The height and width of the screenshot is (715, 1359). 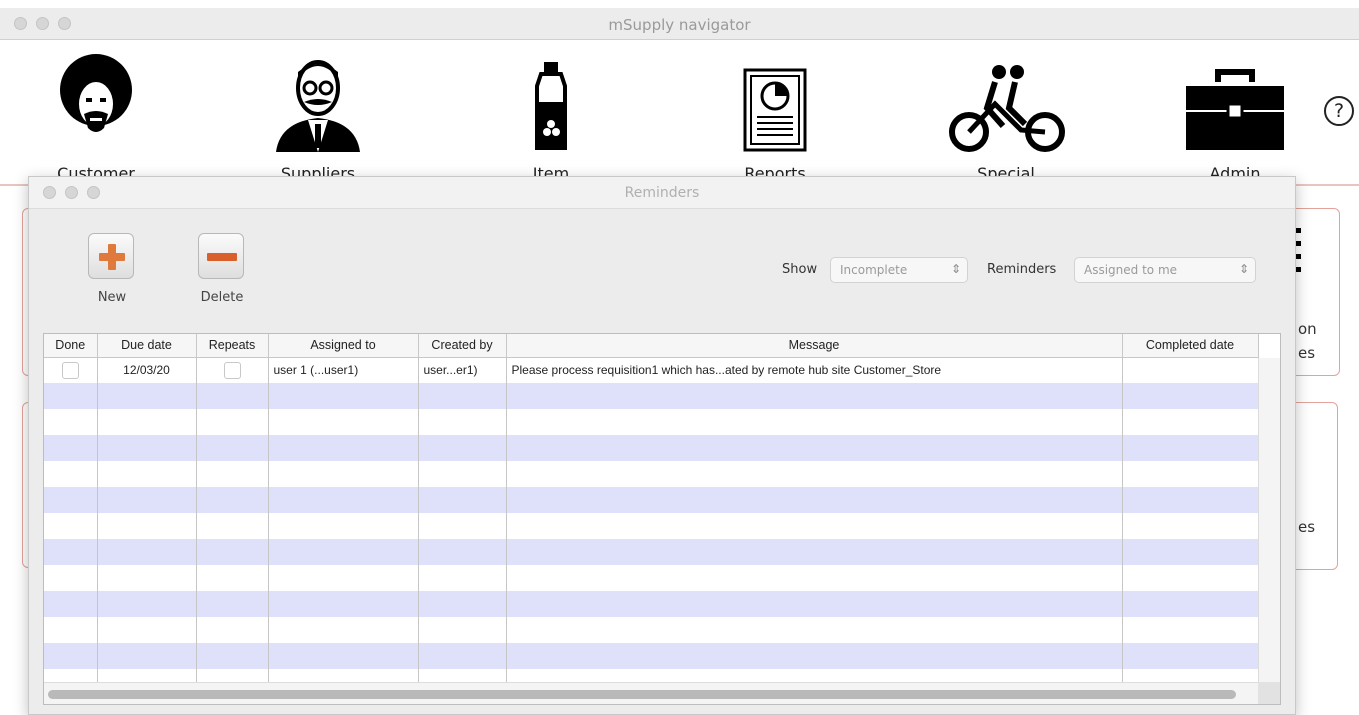 I want to click on toolbar-suppliers-button: Suppliers, so click(x=318, y=115).